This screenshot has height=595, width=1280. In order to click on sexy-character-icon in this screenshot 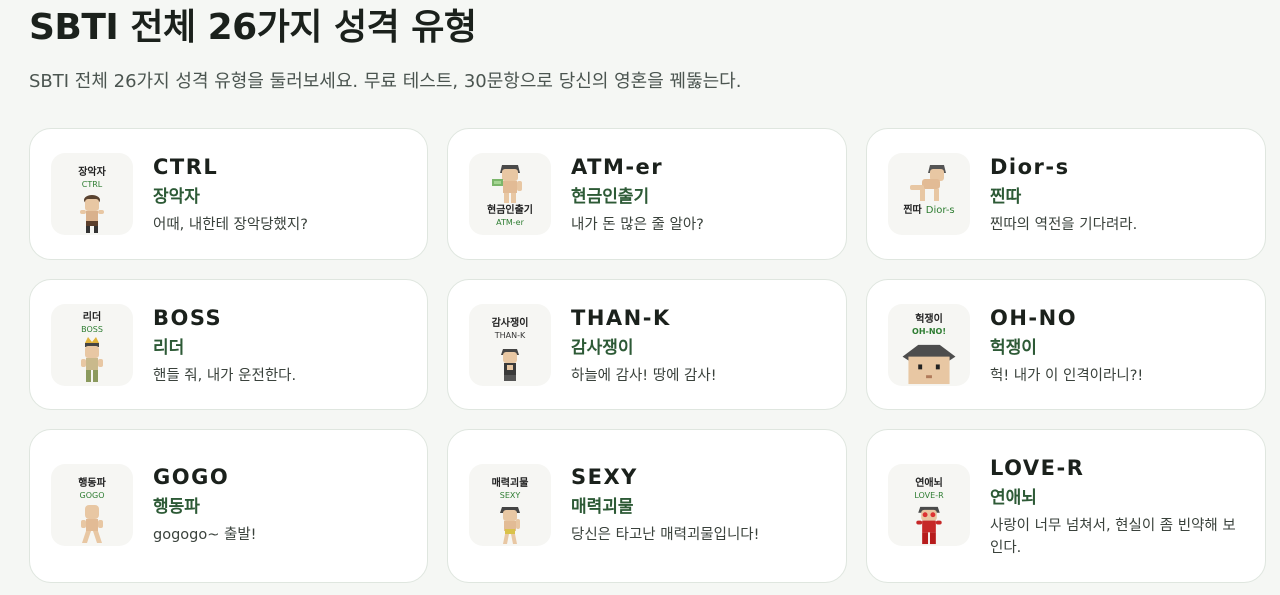, I will do `click(510, 525)`.